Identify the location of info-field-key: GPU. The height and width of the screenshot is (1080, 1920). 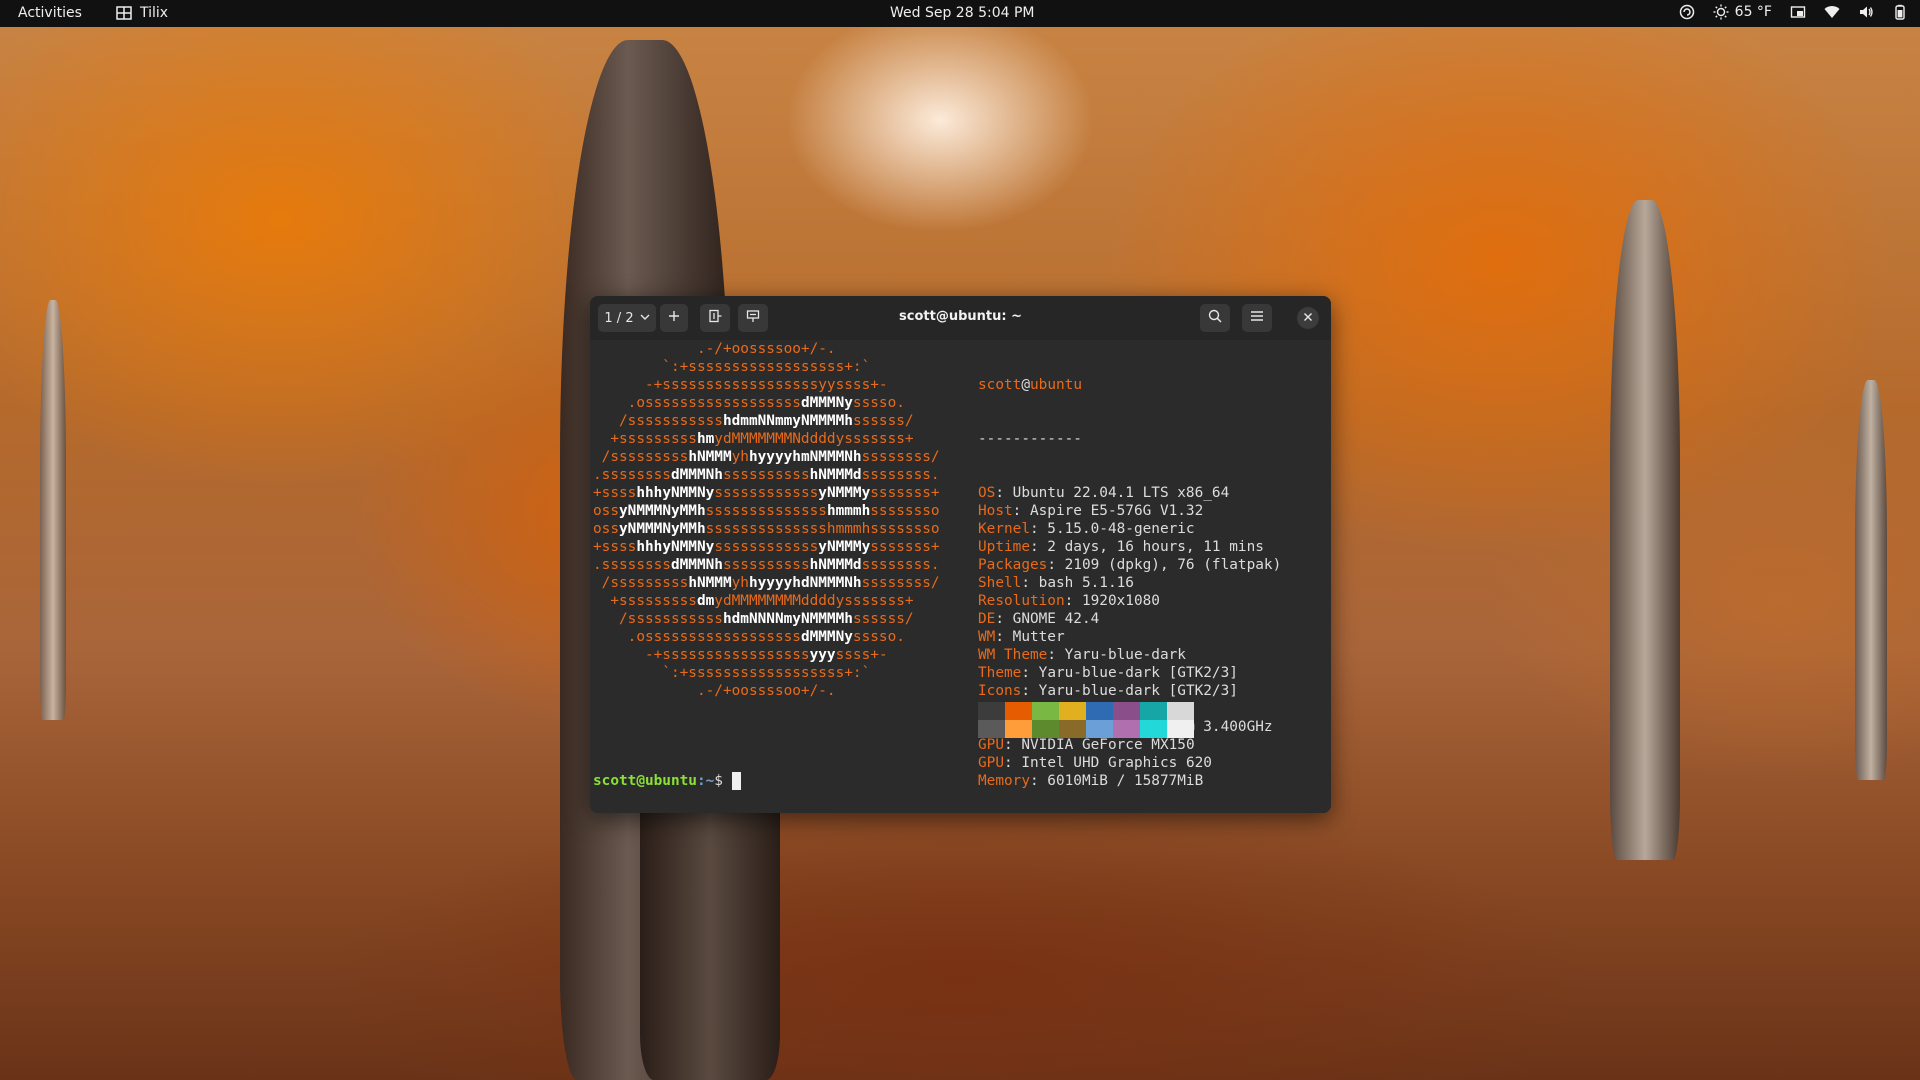
(991, 763).